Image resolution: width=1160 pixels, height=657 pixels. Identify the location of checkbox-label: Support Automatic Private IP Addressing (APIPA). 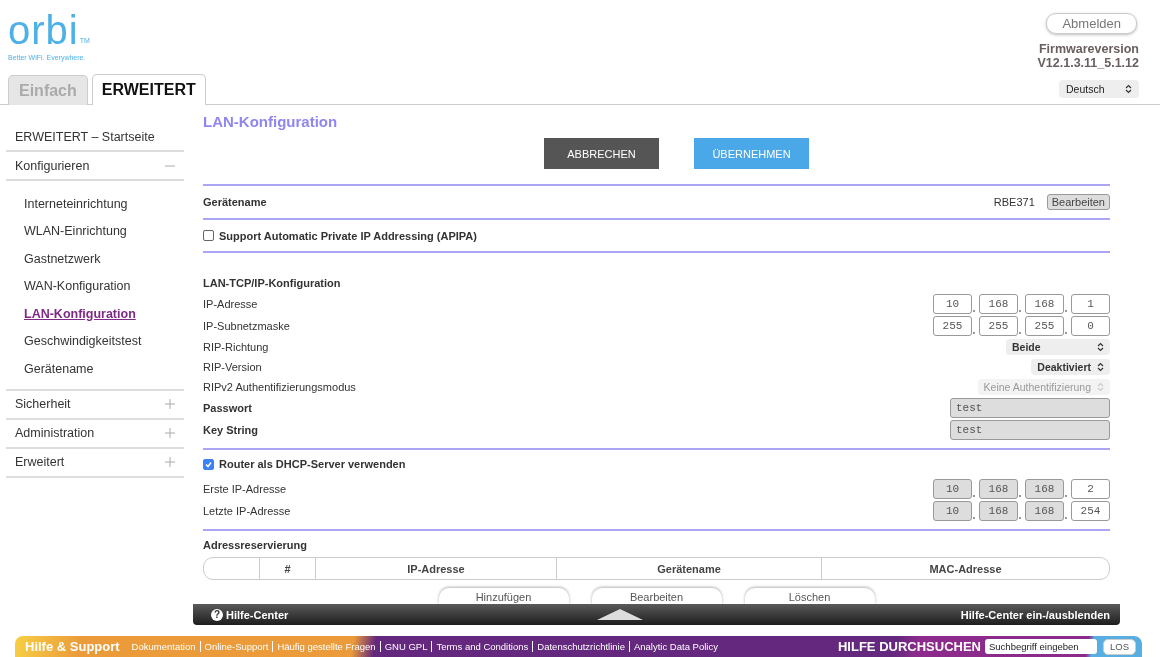
(348, 235).